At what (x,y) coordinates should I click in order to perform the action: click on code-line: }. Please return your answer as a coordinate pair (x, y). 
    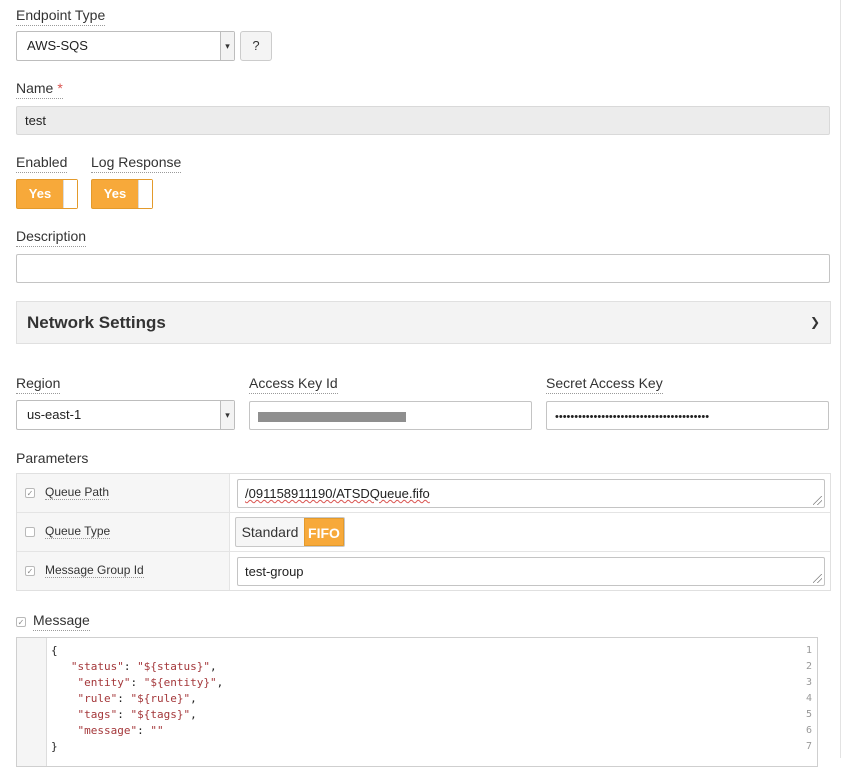
    Looking at the image, I should click on (54, 746).